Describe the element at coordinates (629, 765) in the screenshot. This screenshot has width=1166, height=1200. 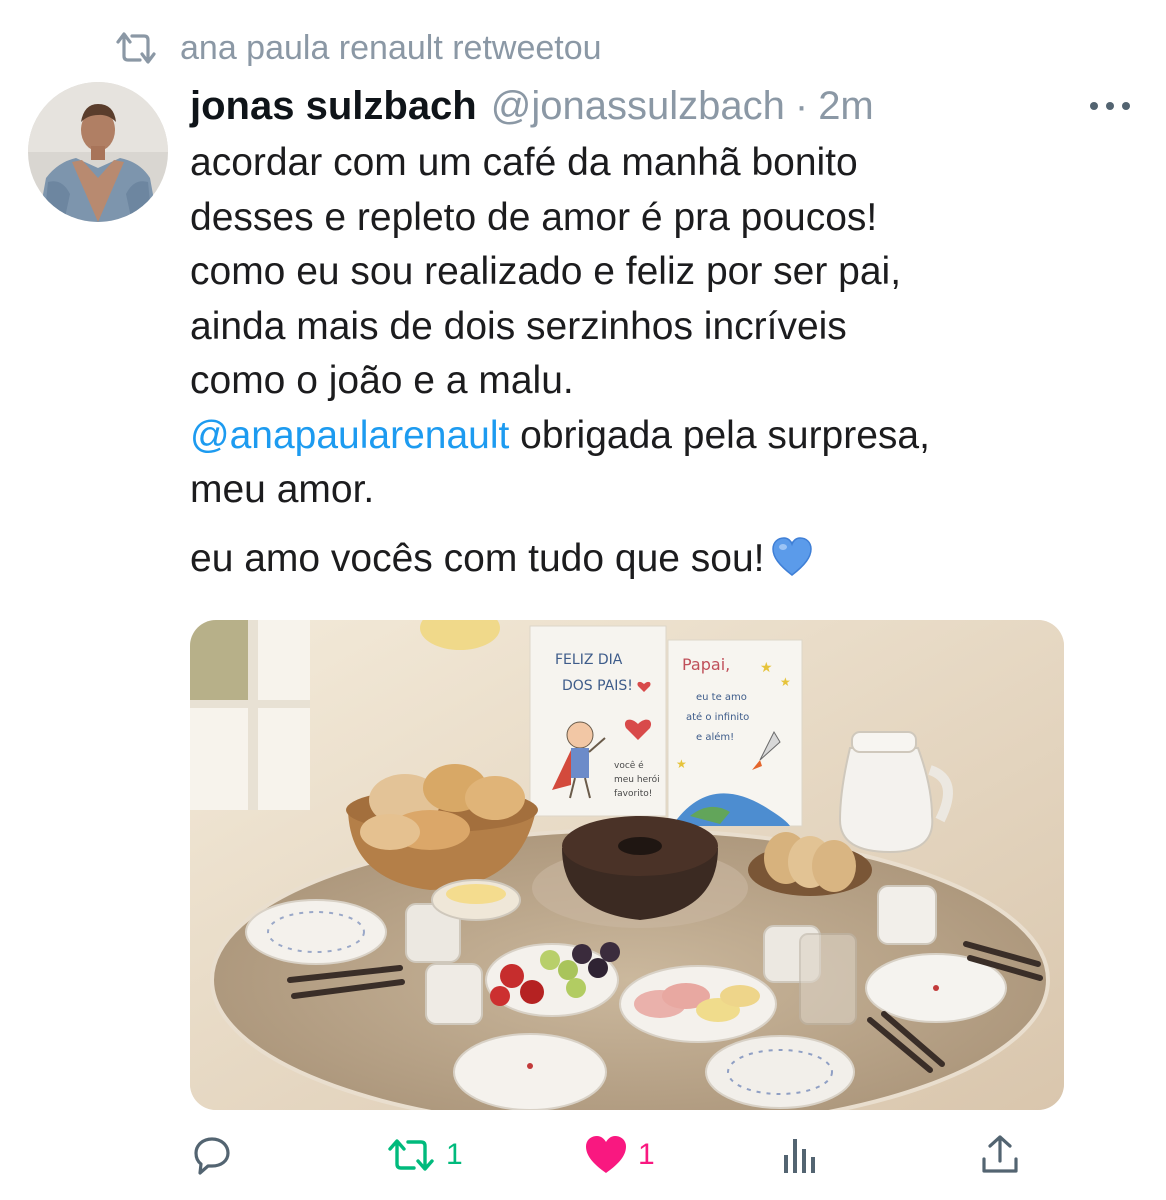
I see `card-left-note1: você é` at that location.